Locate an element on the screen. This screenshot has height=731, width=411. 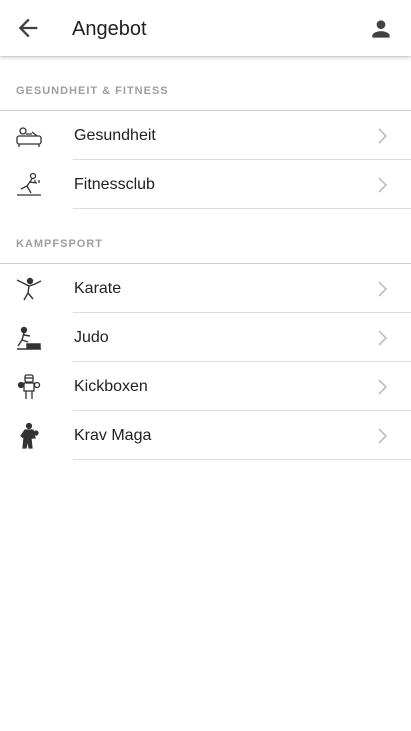
section-header-health-fitness: GESUNDHEIT & FITNESS is located at coordinates (205, 83).